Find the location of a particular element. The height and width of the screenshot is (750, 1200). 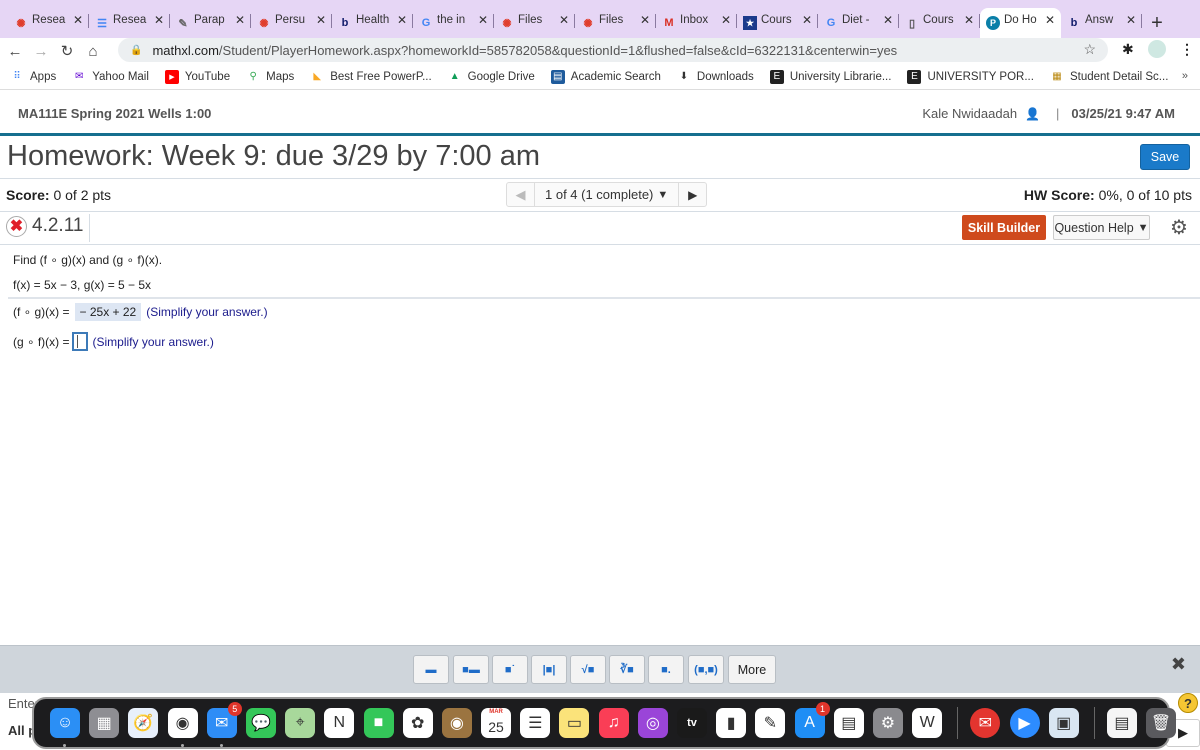

bookmarks-overflow-button: » is located at coordinates (1185, 76).